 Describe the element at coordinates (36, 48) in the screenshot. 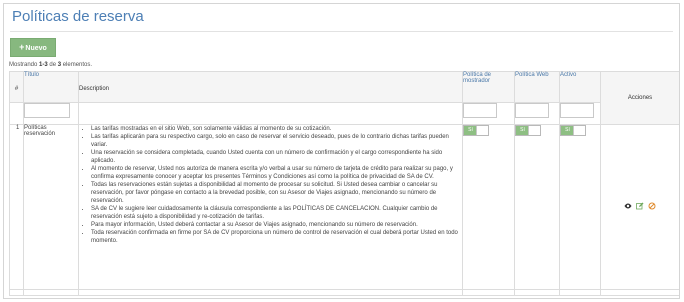

I see `new-button-label: Nuevo` at that location.